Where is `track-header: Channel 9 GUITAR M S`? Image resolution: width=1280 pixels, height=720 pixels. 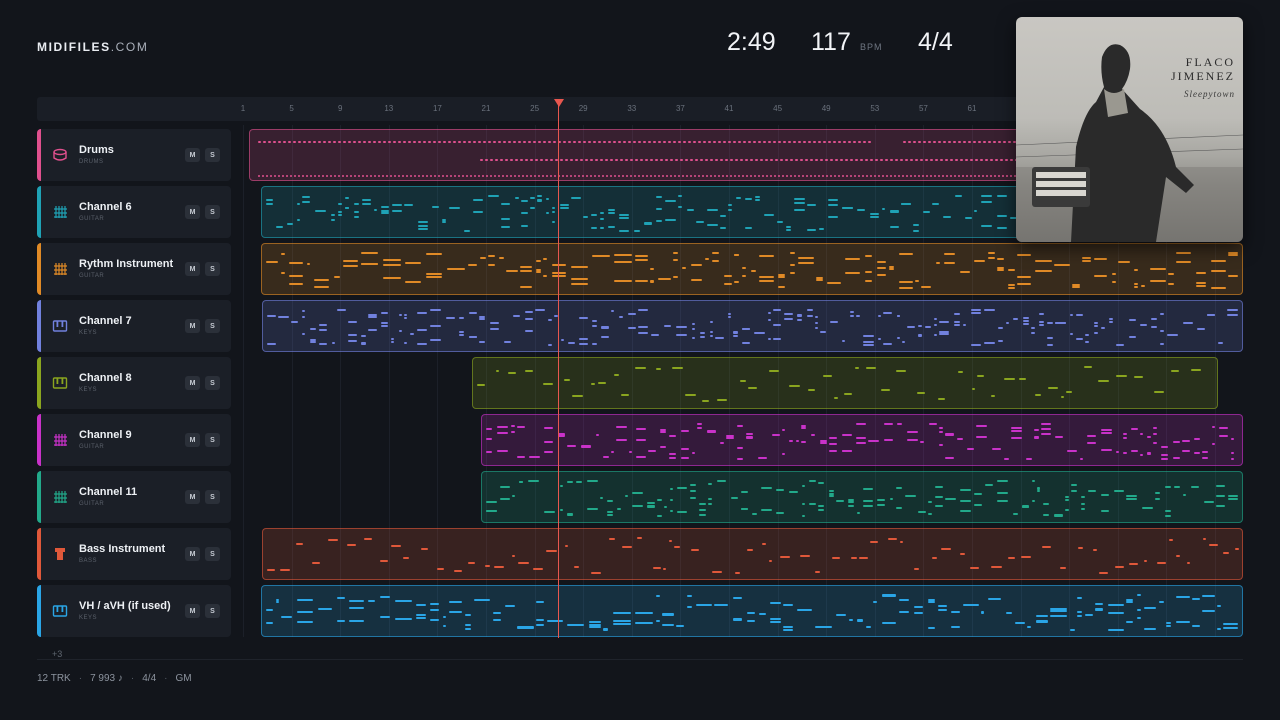
track-header: Channel 9 GUITAR M S is located at coordinates (134, 440).